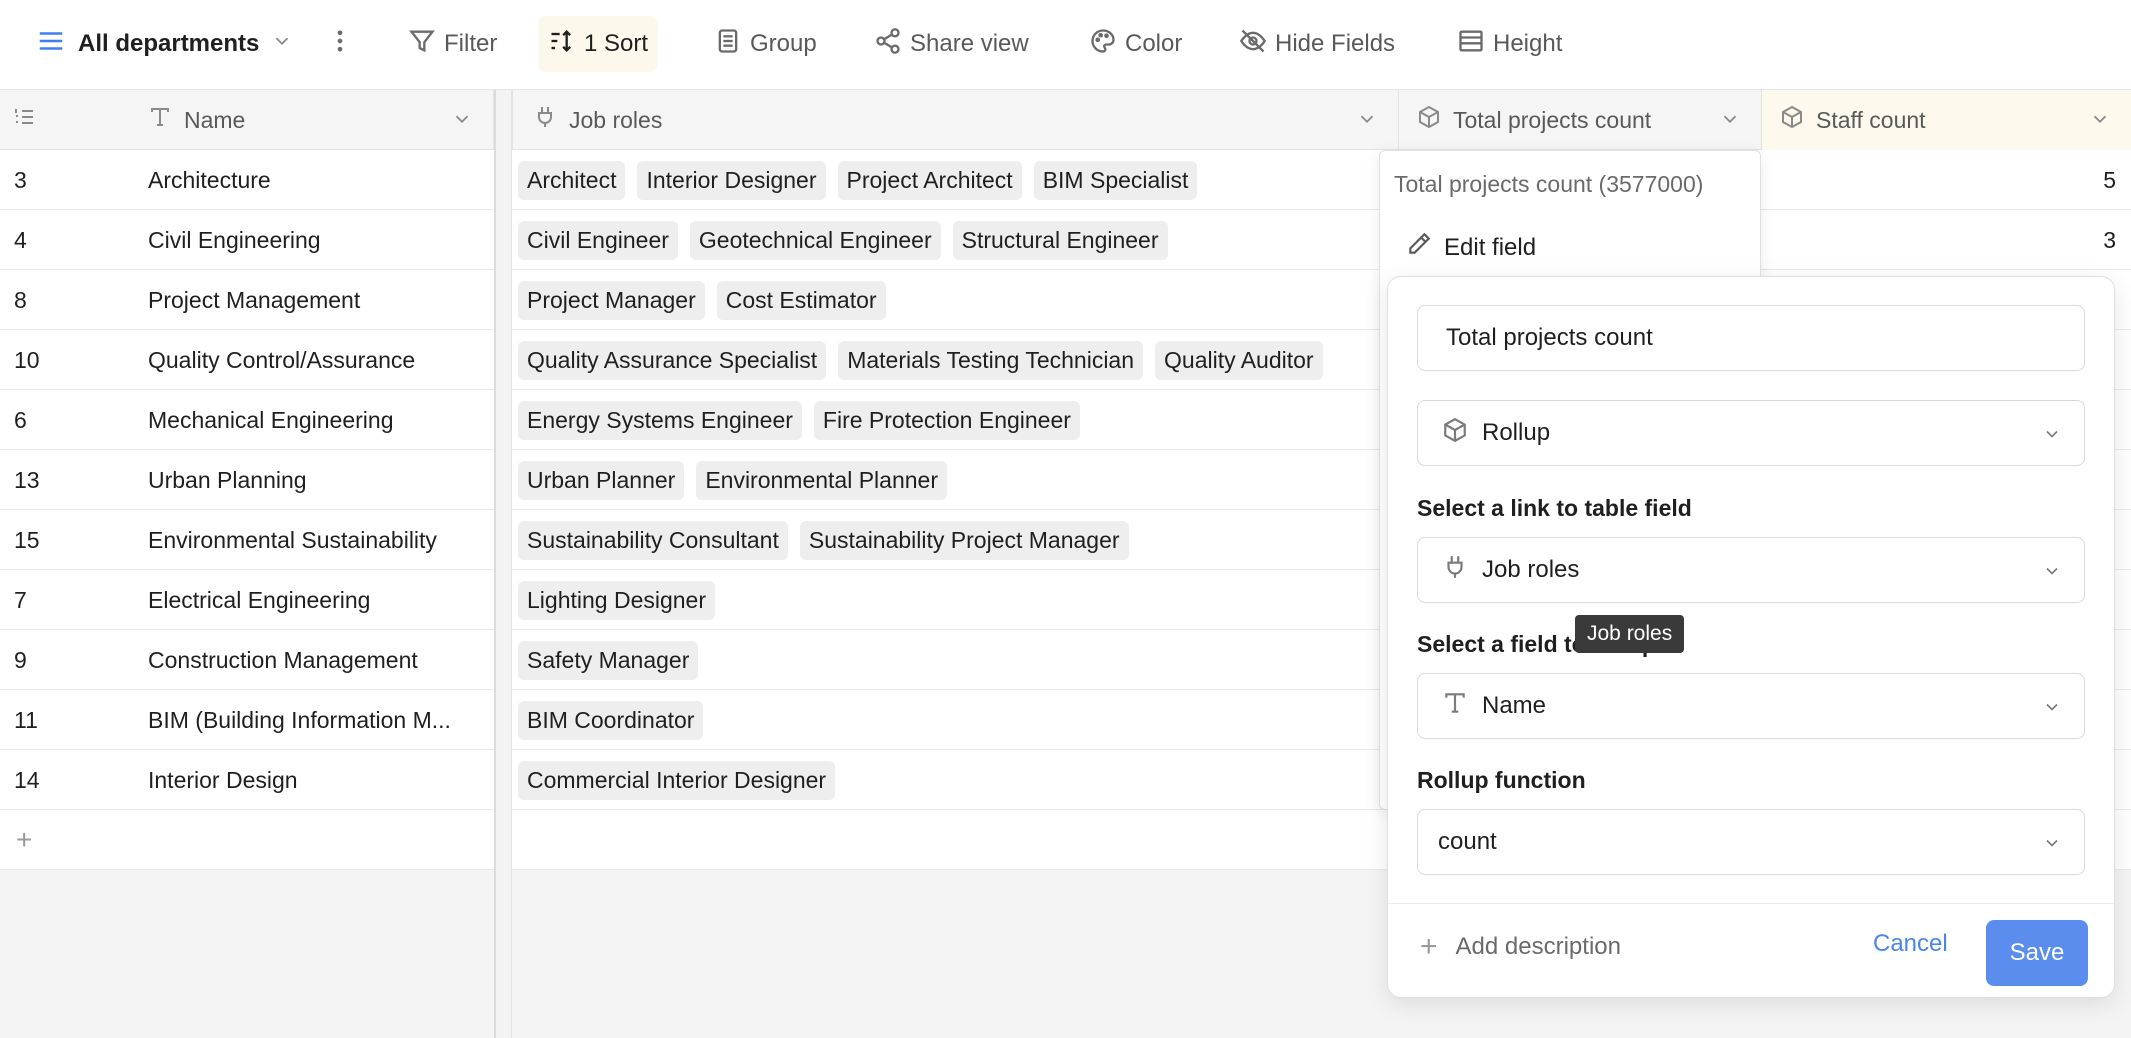 This screenshot has height=1038, width=2131. Describe the element at coordinates (318, 780) in the screenshot. I see `department-name-cell: Interior Design` at that location.